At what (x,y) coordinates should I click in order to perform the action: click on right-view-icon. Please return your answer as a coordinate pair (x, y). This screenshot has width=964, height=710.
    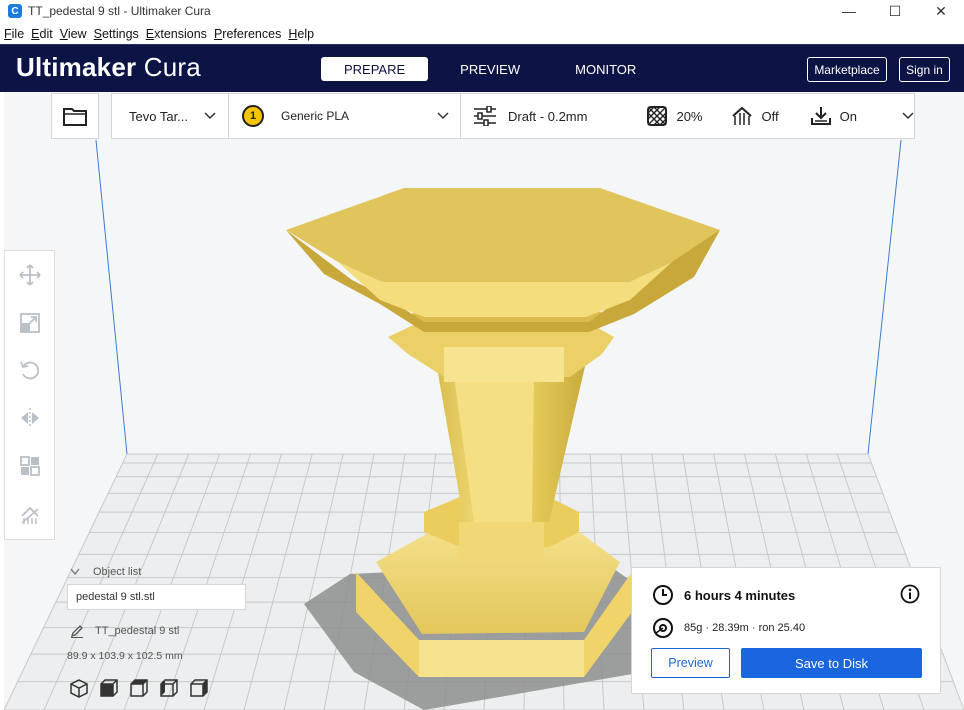
    Looking at the image, I should click on (199, 688).